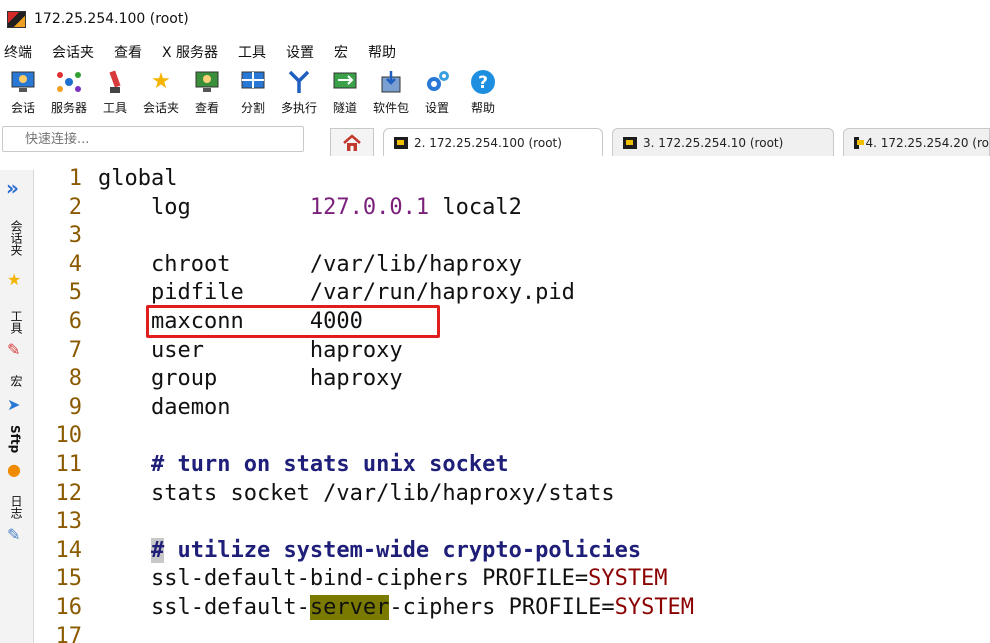 The image size is (990, 643). I want to click on line-number: 2, so click(75, 207).